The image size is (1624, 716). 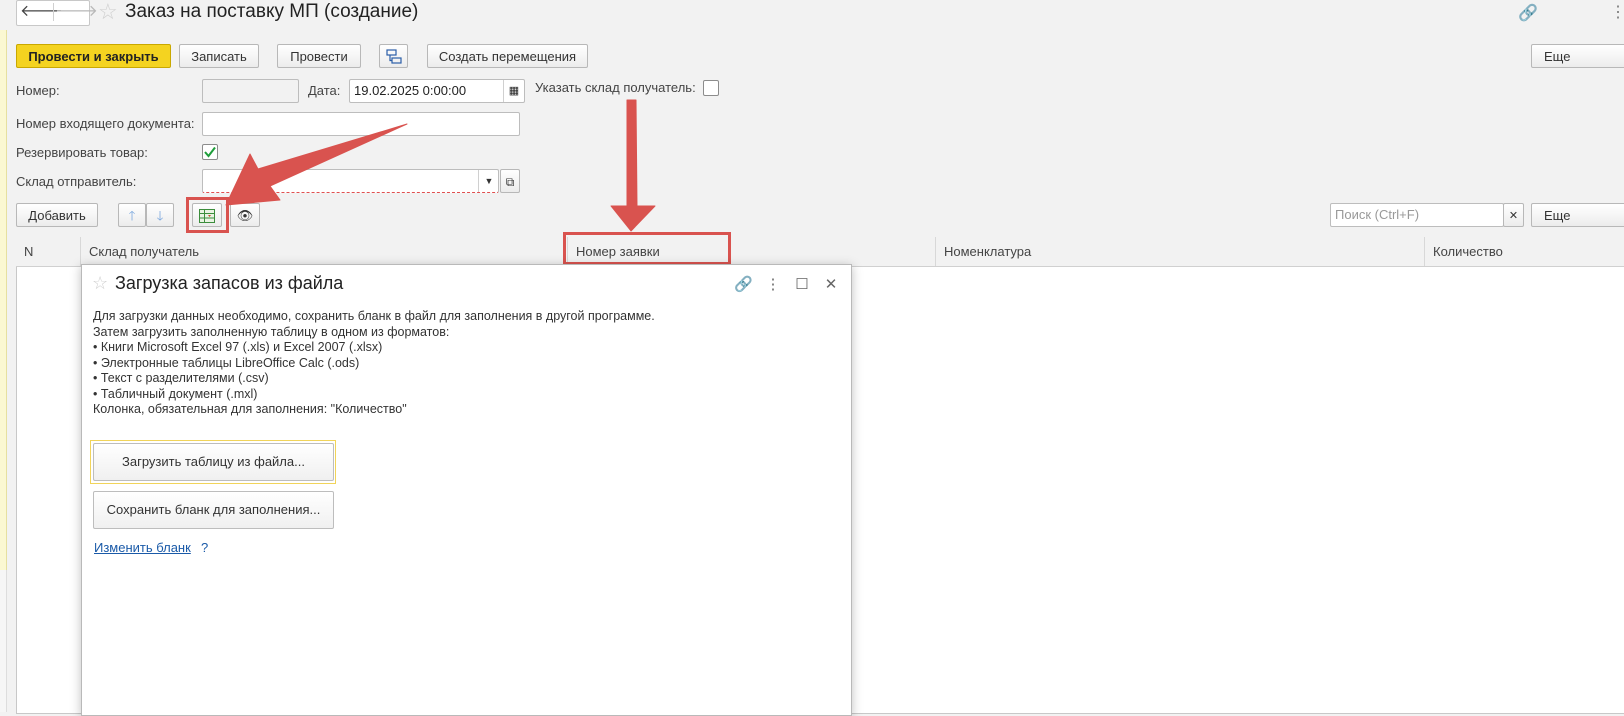 I want to click on eye-icon: 👁, so click(x=245, y=215).